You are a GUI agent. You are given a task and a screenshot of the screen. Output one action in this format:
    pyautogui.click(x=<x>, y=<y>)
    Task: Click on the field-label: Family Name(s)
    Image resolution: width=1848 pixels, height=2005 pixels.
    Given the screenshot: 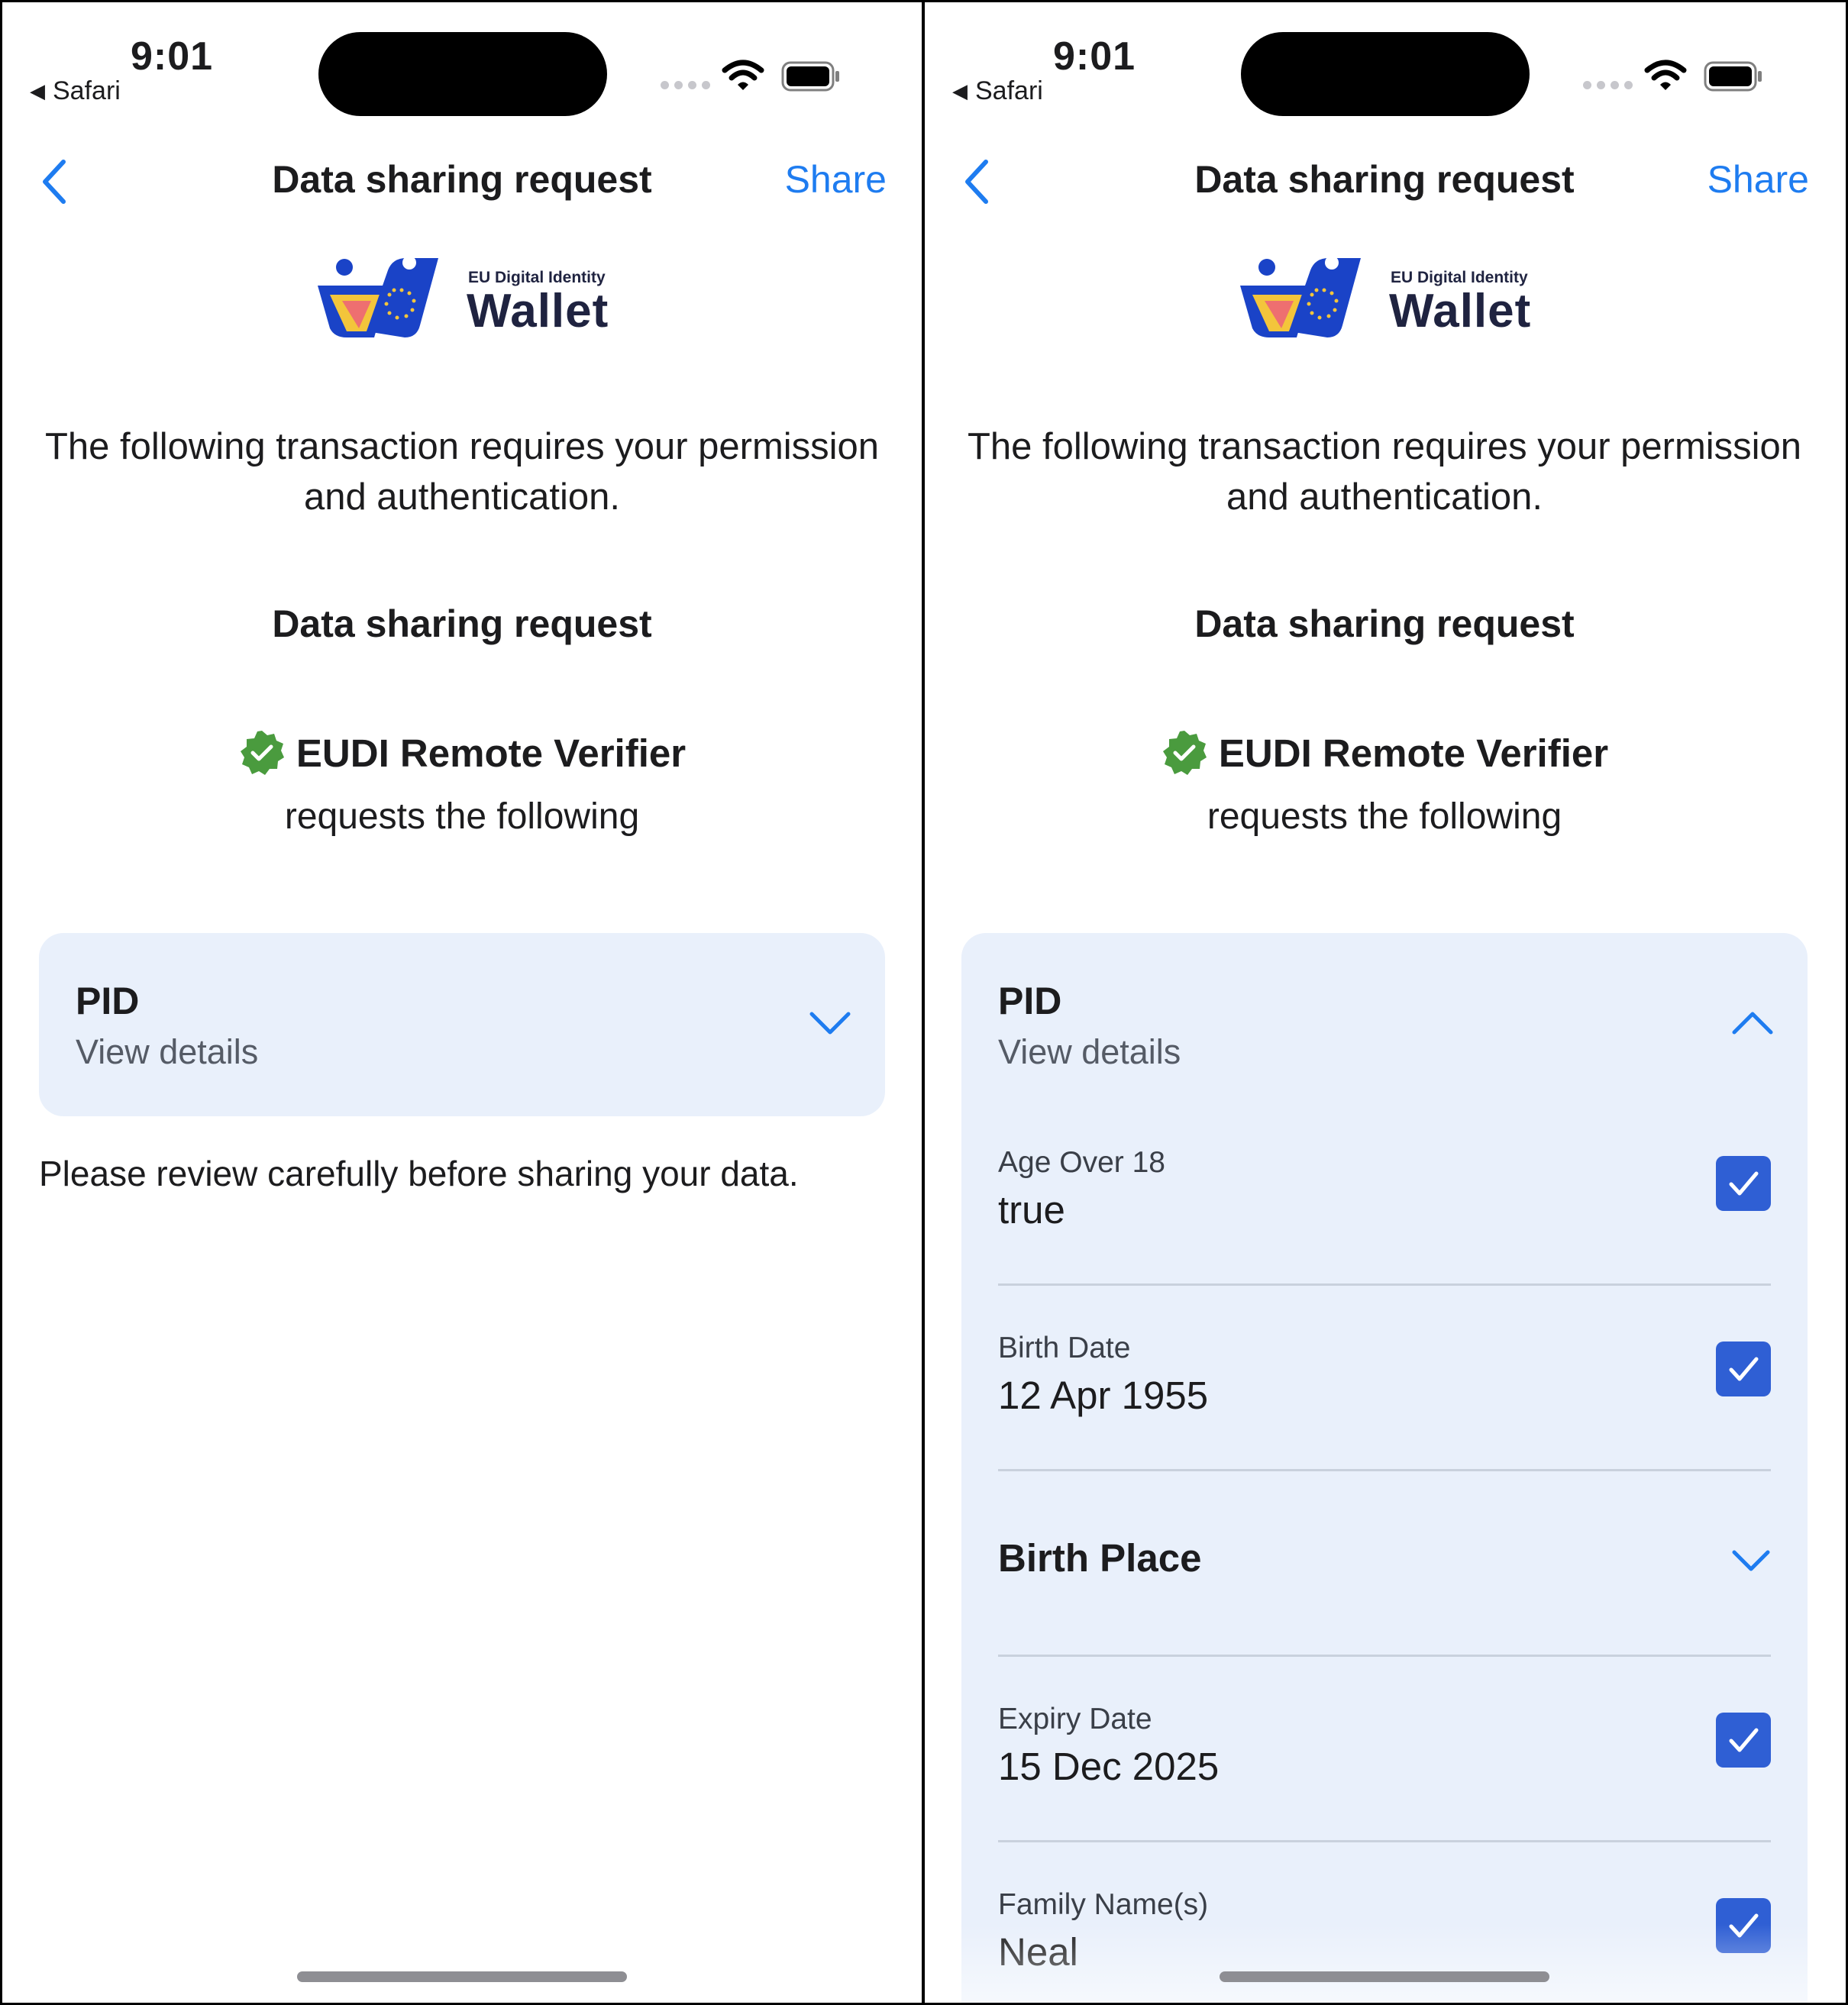 What is the action you would take?
    pyautogui.click(x=1103, y=1904)
    